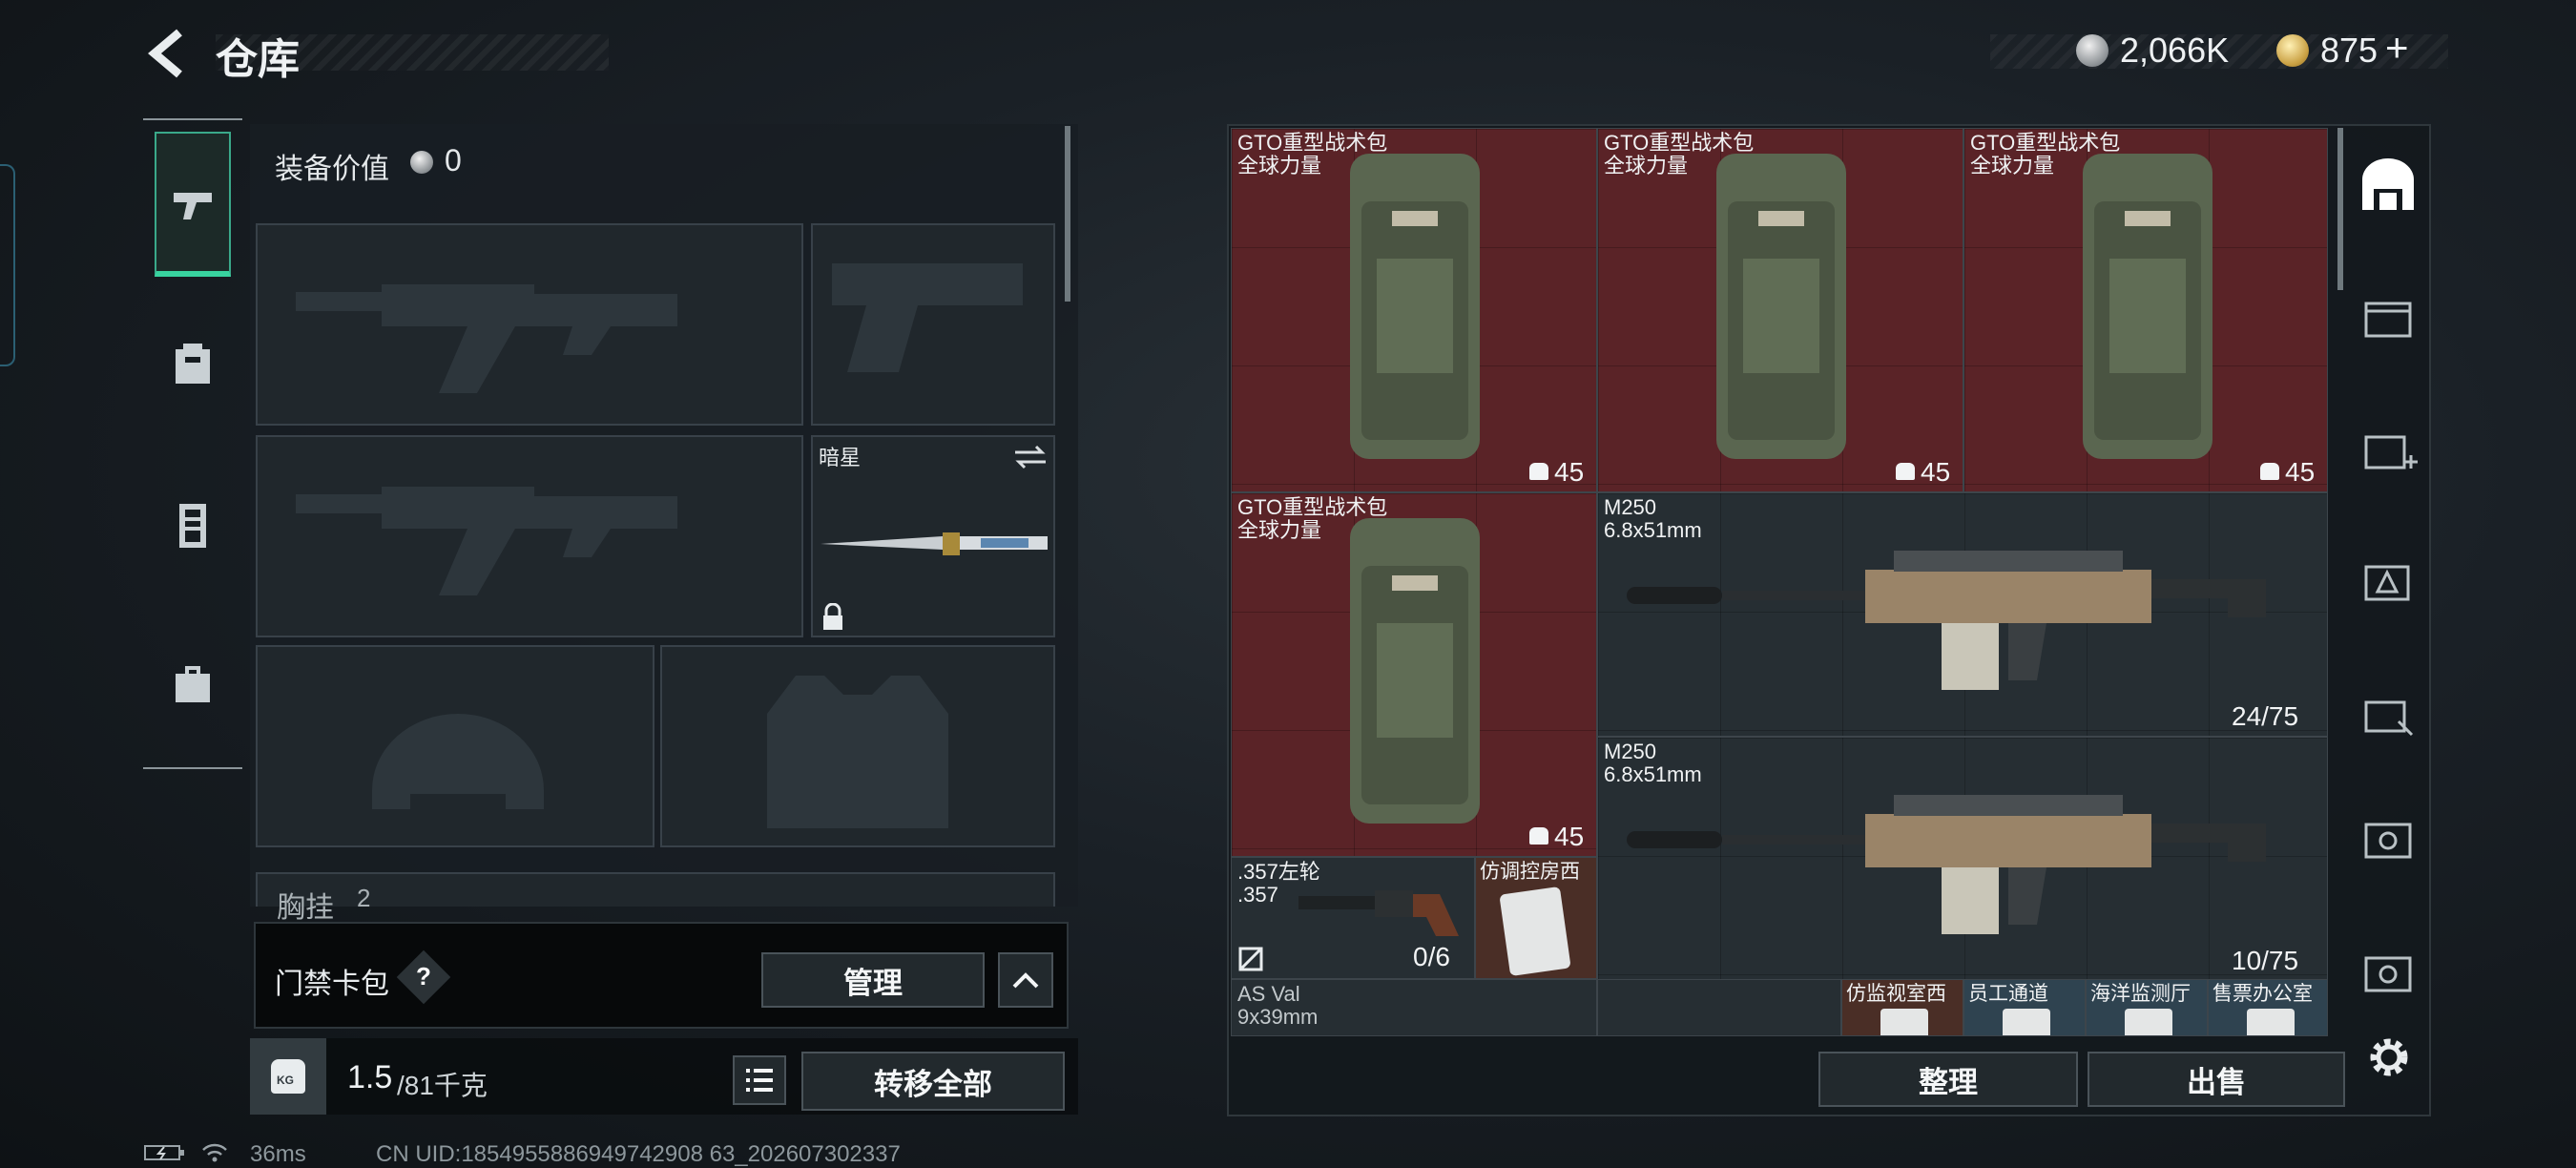  Describe the element at coordinates (1250, 959) in the screenshot. I see `no-ammo-icon` at that location.